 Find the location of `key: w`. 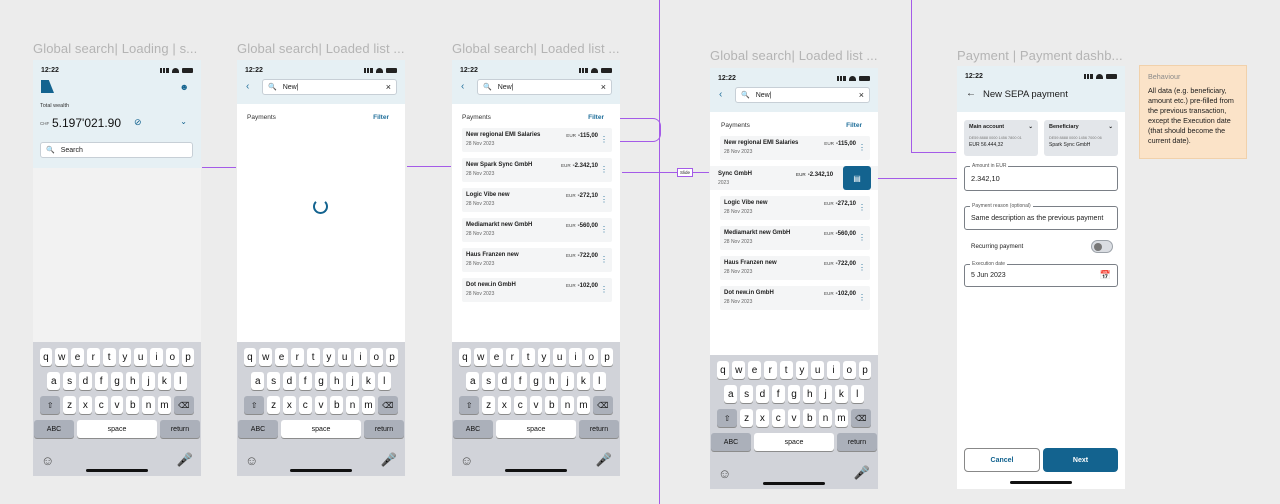

key: w is located at coordinates (481, 357).